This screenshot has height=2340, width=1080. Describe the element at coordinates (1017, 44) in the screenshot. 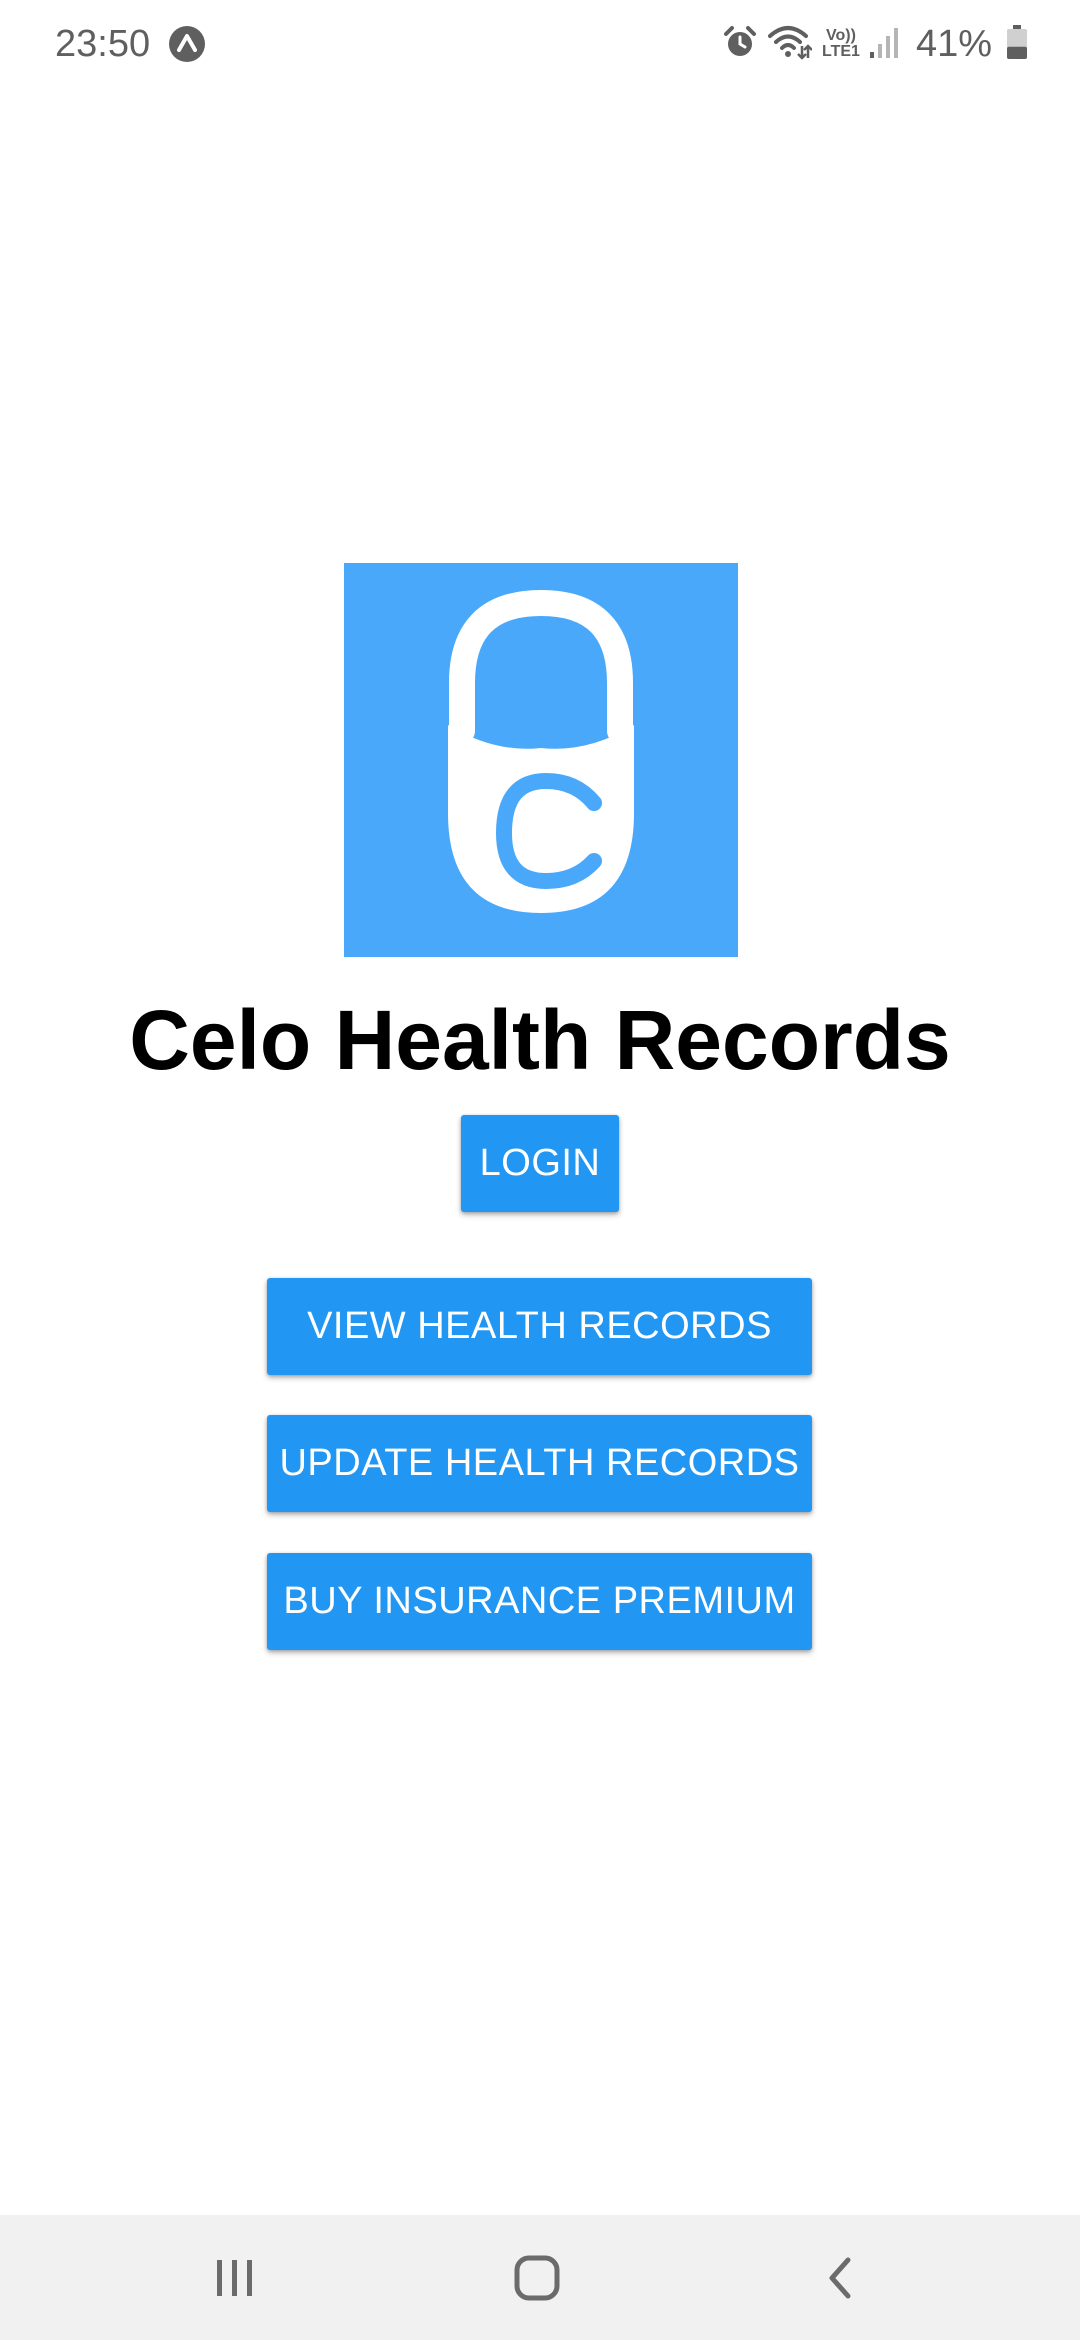

I see `battery-icon` at that location.